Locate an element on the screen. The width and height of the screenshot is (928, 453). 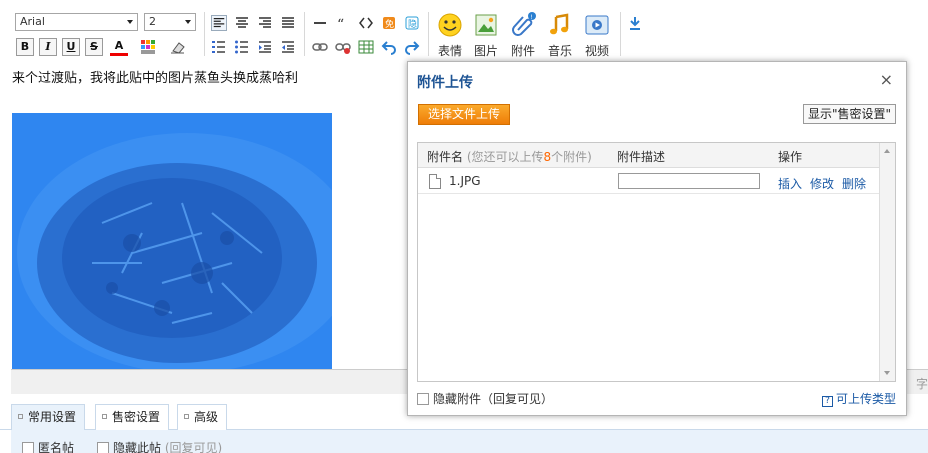
video-label: 视频 is located at coordinates (596, 51).